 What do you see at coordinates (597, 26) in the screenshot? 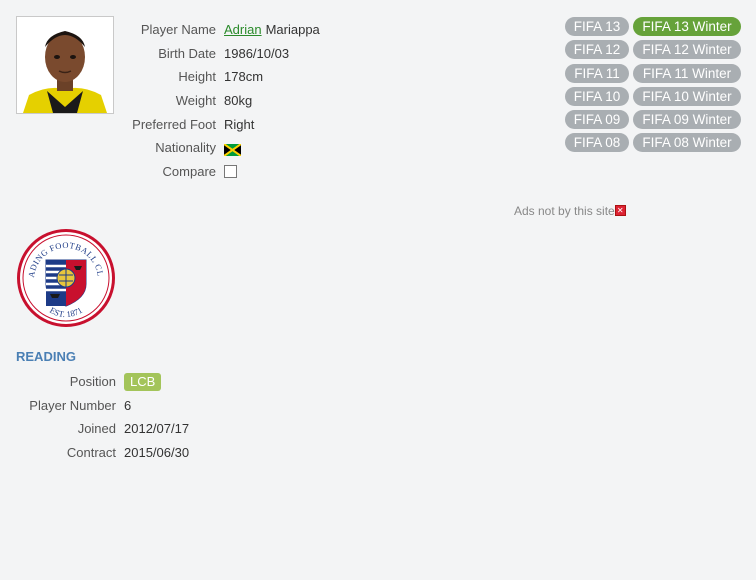
I see `version-pill-fifa-13: FIFA 13` at bounding box center [597, 26].